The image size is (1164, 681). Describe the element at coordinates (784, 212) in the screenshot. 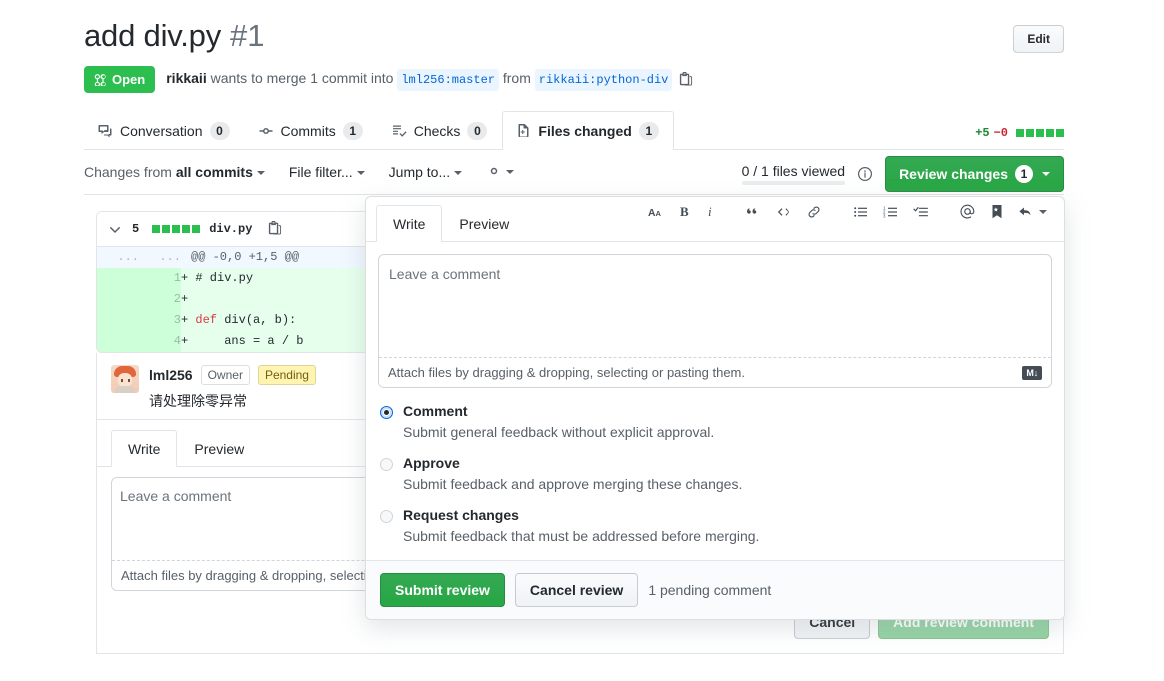

I see `code-icon` at that location.